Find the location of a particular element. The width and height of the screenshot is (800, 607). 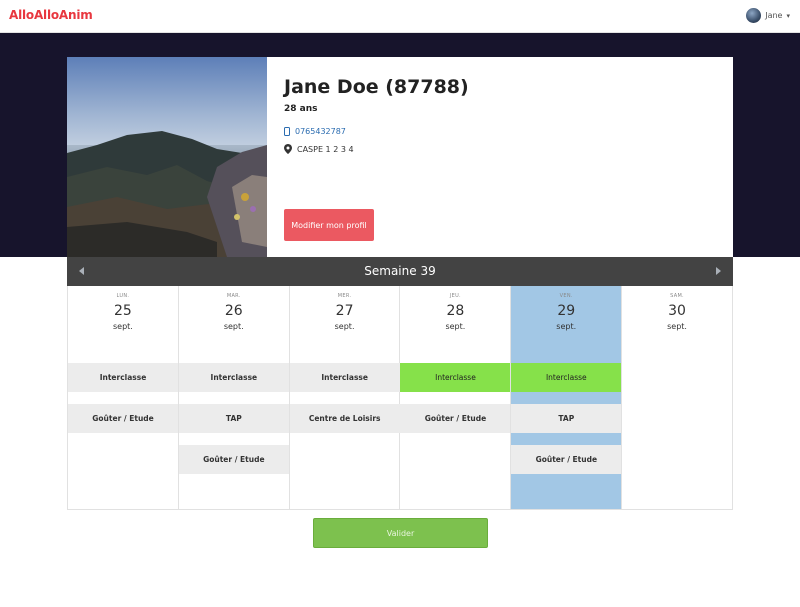

day-number: 26 is located at coordinates (233, 311).